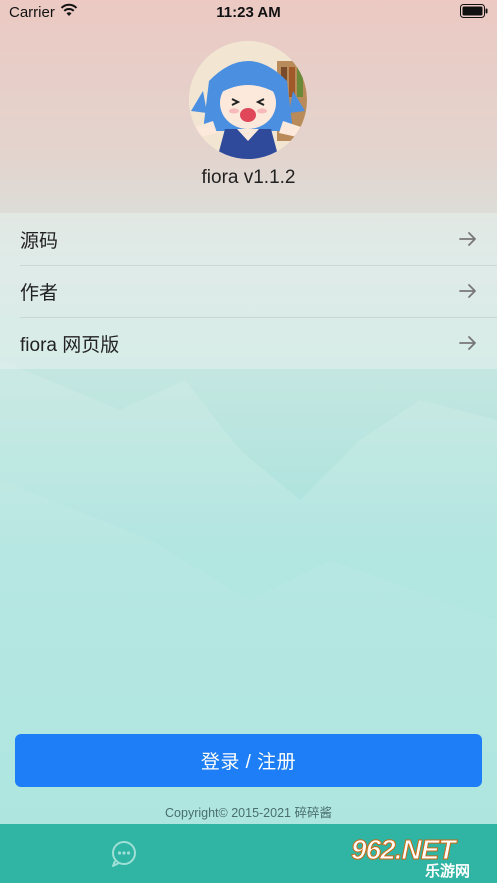 This screenshot has height=883, width=497. I want to click on login-register-button: 登录 / 注册, so click(248, 760).